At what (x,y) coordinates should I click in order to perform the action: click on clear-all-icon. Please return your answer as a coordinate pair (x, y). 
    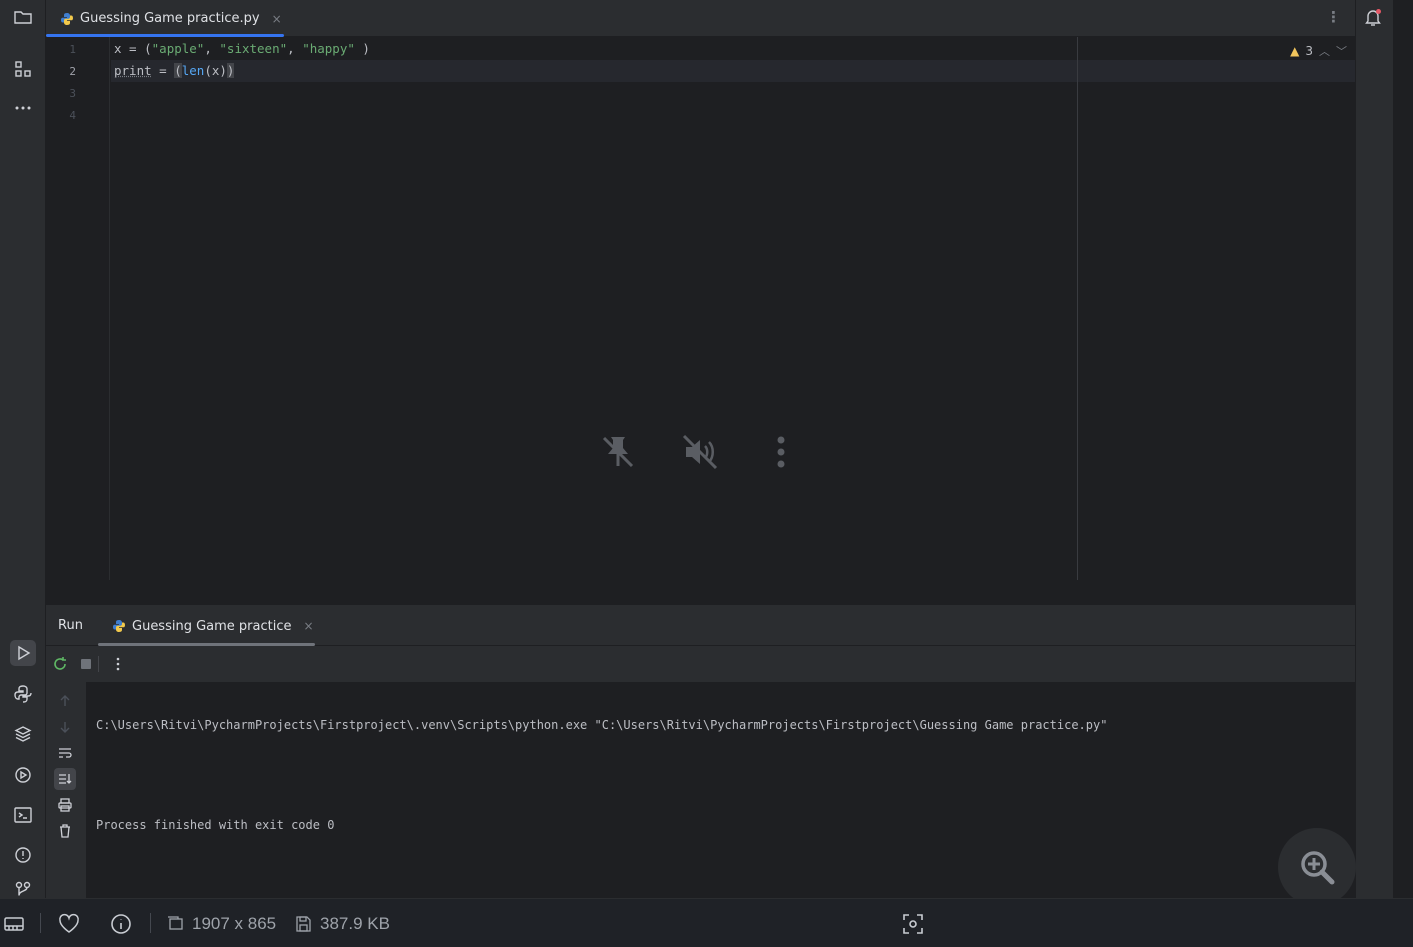
    Looking at the image, I should click on (65, 831).